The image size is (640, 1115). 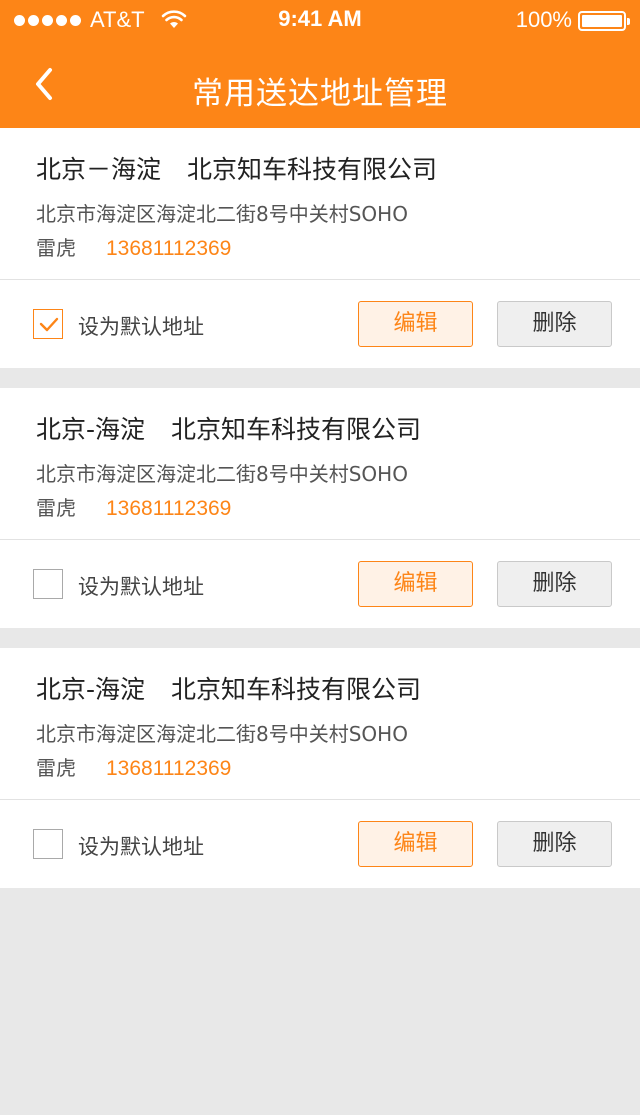 I want to click on top-bar: AT&T 9:41 AM 100% 常用送达地址管理, so click(x=320, y=64).